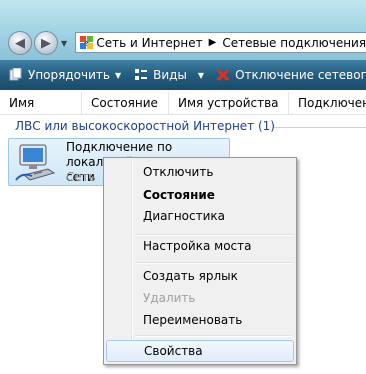 This screenshot has height=374, width=366. I want to click on organize-icon, so click(15, 74).